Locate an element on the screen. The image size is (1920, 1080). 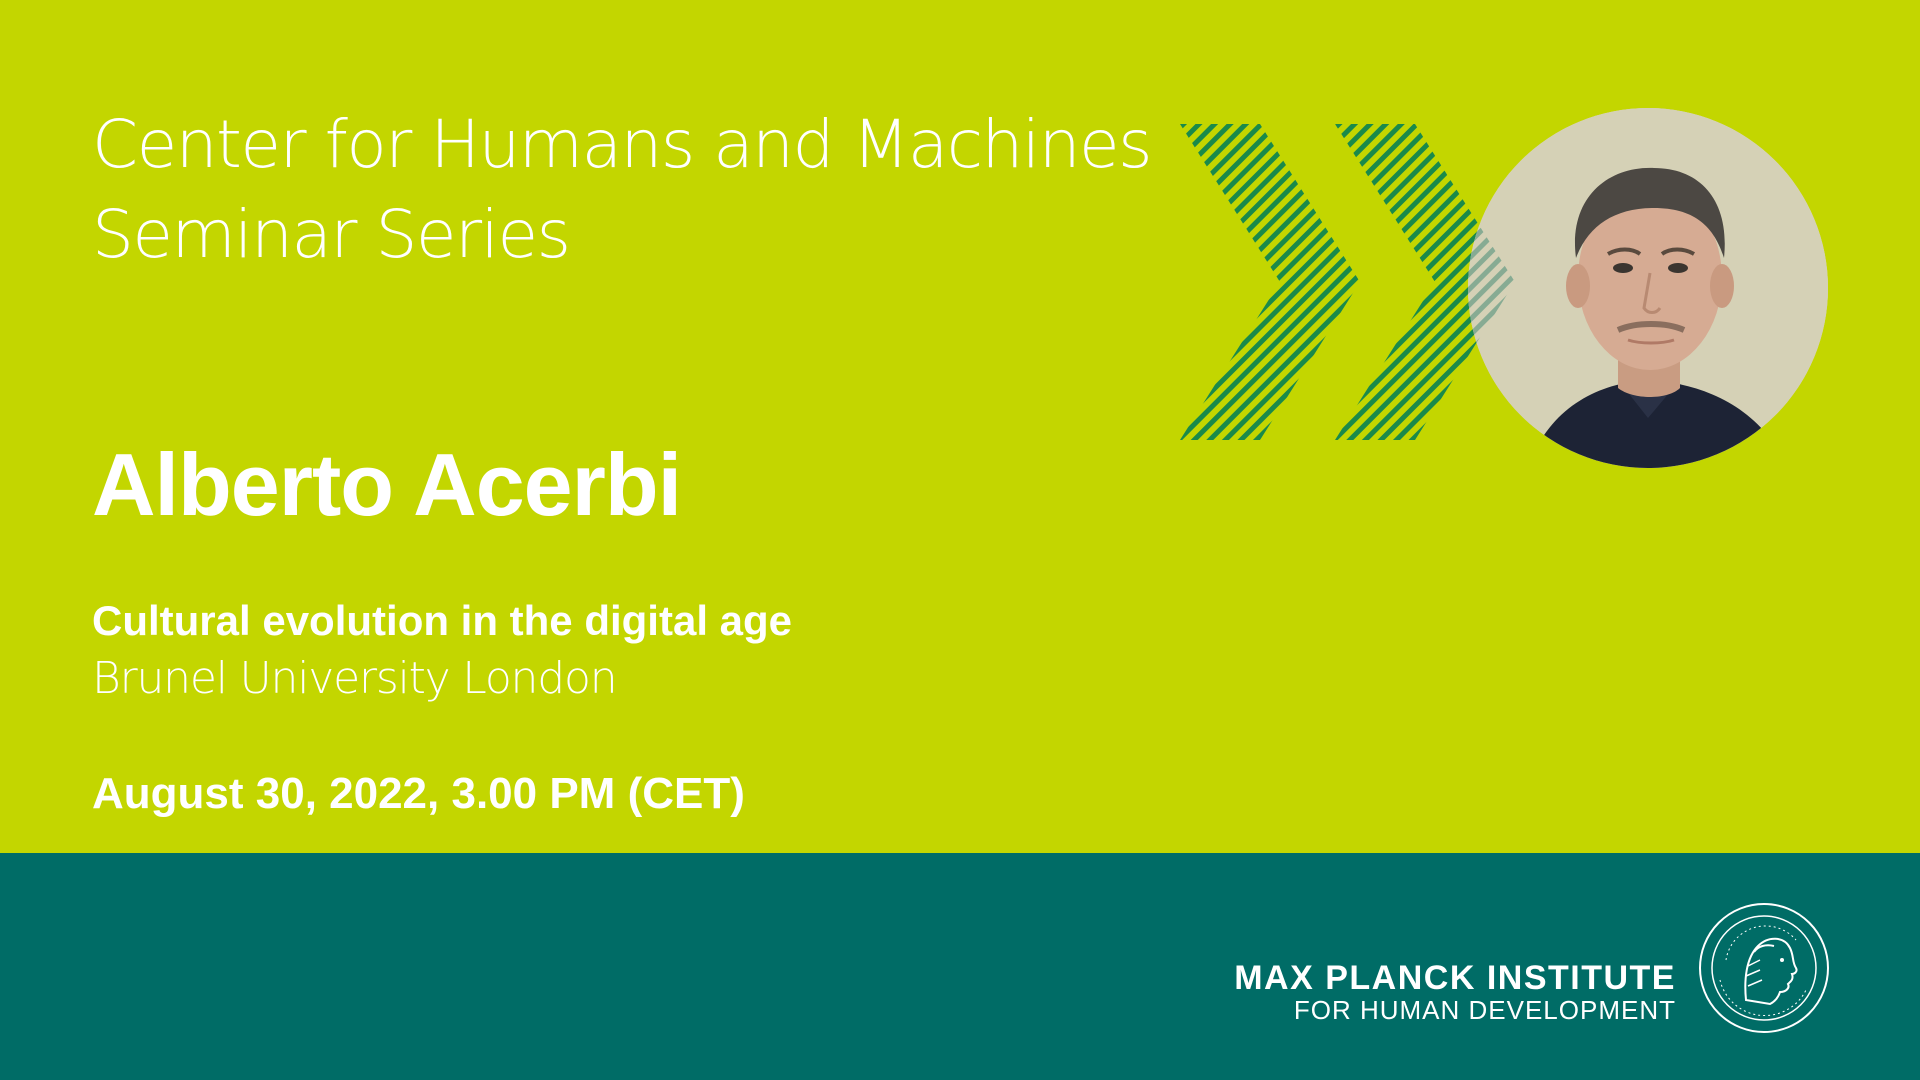
series-title-line1: Center for Humans and Machines is located at coordinates (622, 144).